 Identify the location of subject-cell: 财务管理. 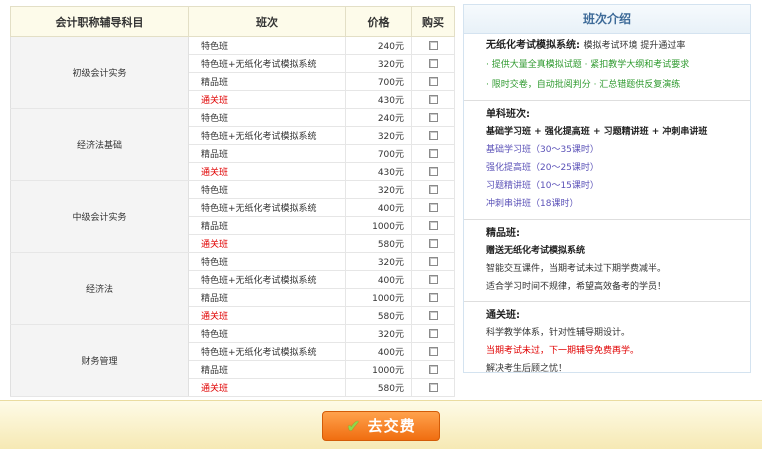
(99, 360).